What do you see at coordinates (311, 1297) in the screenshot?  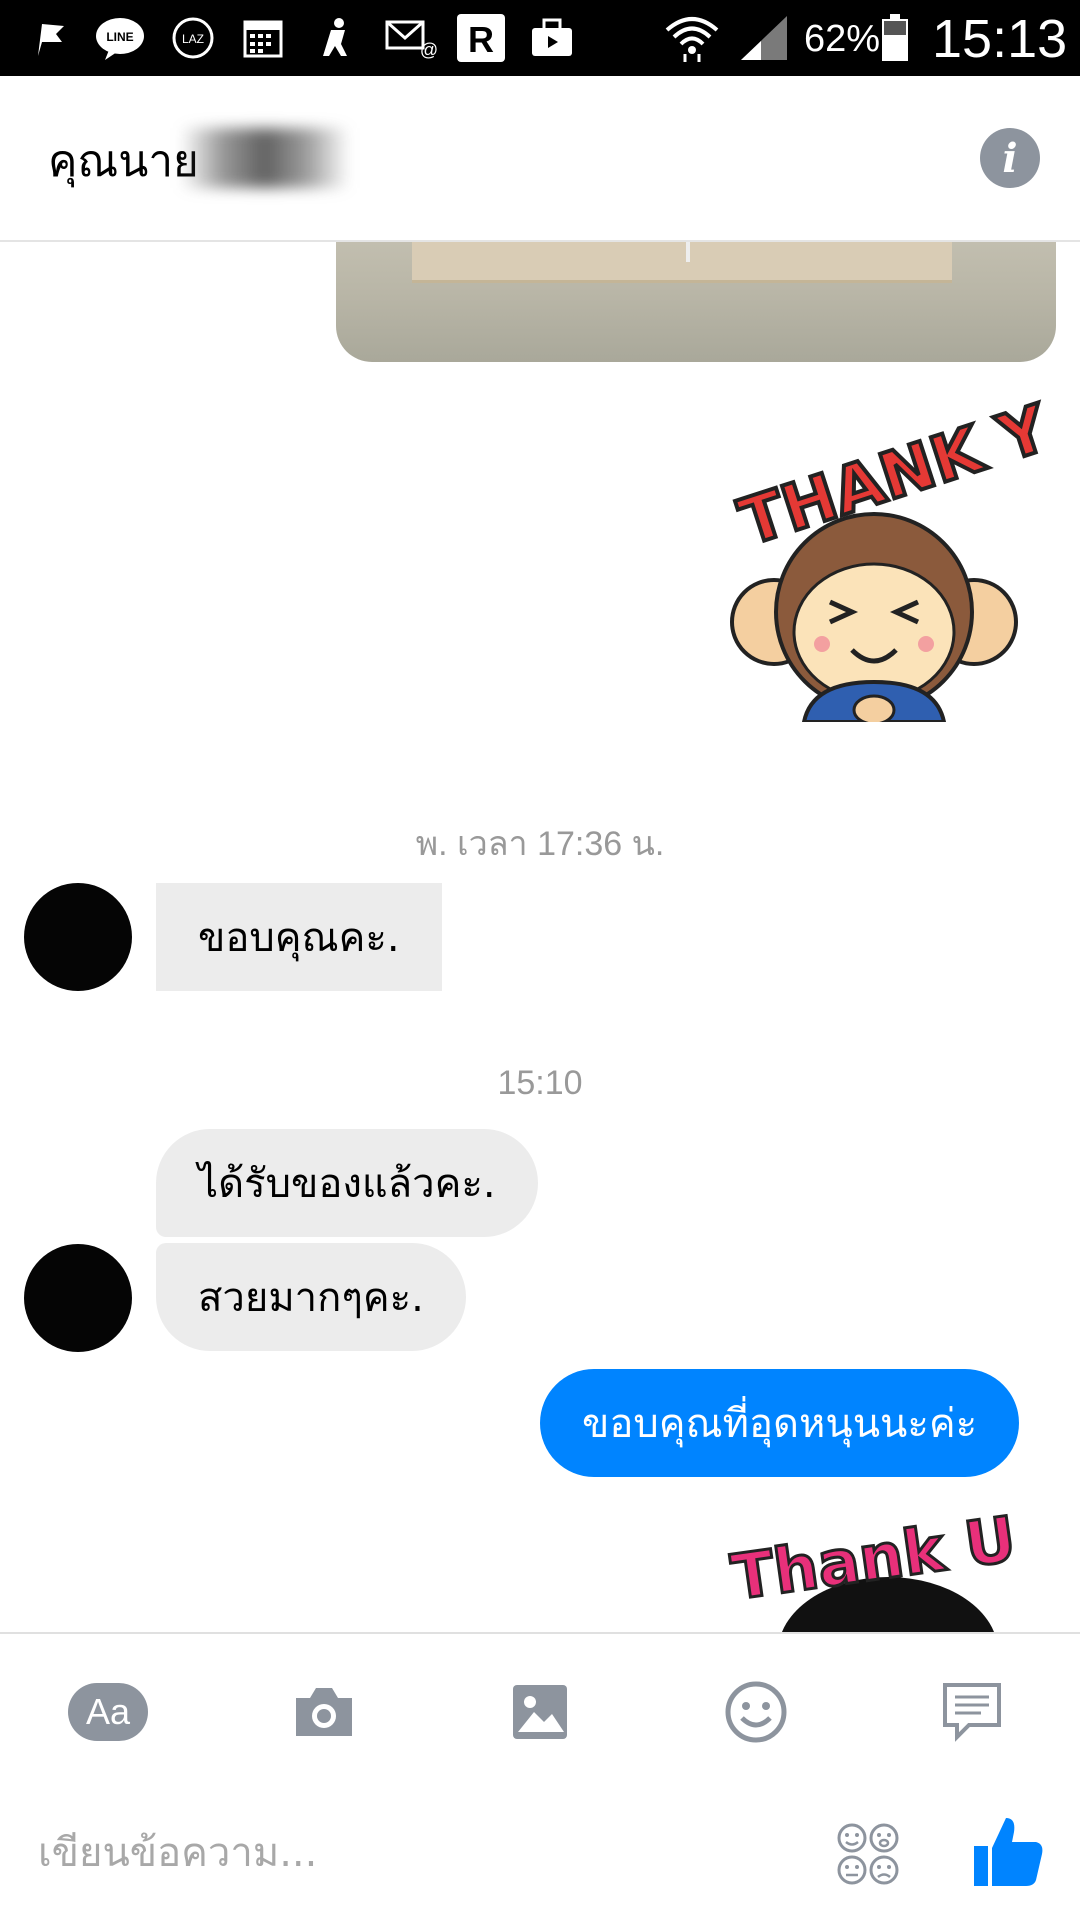 I see `incoming-message: สวยมากๆคะ.` at bounding box center [311, 1297].